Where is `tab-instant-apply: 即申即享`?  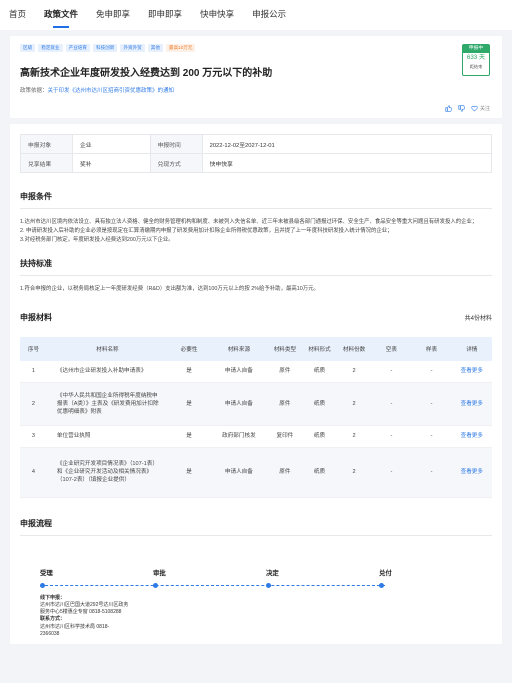
tab-instant-apply: 即申即享 is located at coordinates (165, 15).